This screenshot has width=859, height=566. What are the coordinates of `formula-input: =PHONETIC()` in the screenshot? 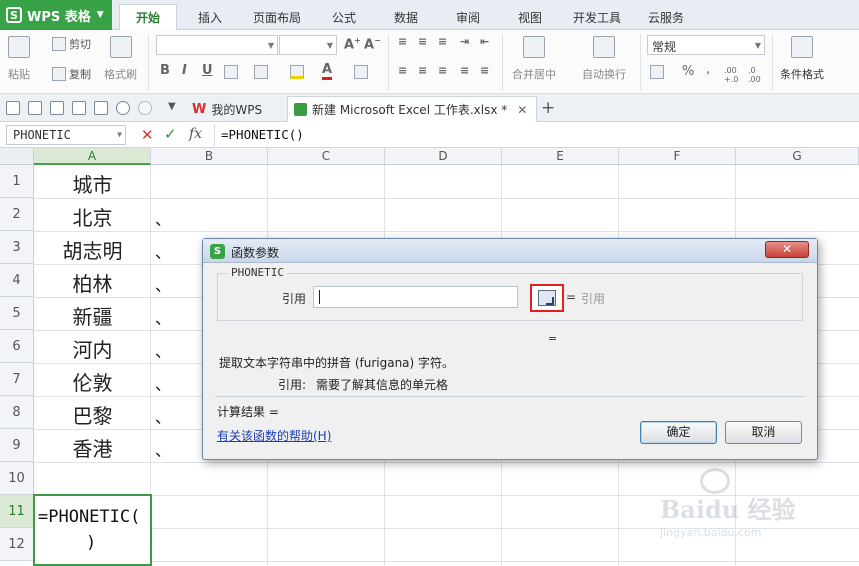 It's located at (534, 135).